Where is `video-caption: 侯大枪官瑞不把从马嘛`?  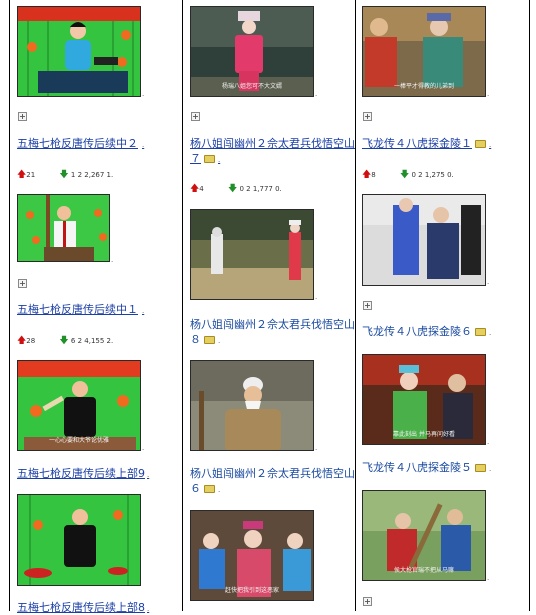 video-caption: 侯大枪官瑞不把从马嘛 is located at coordinates (423, 570).